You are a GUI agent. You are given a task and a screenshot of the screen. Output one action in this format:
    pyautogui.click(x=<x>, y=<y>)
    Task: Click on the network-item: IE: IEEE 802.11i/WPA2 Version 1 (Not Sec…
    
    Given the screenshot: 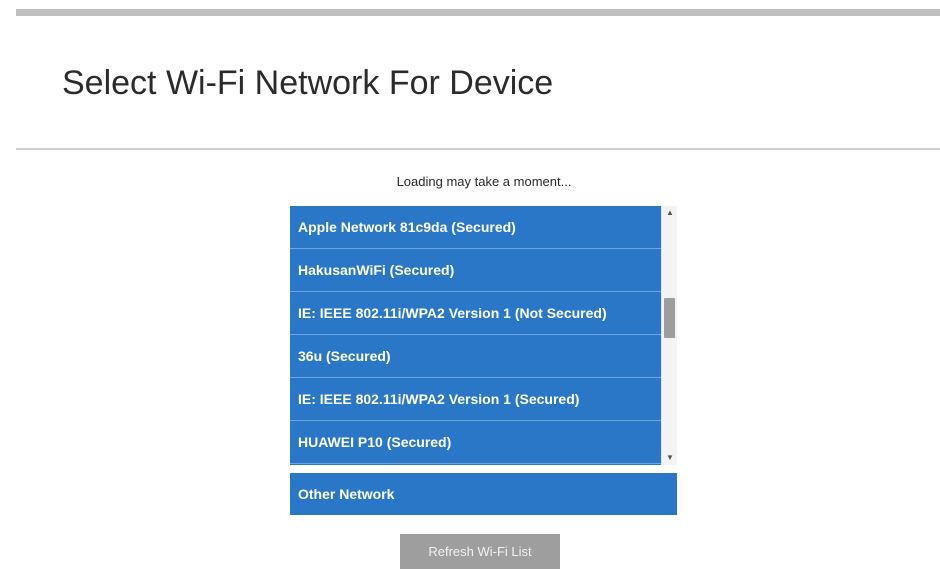 What is the action you would take?
    pyautogui.click(x=475, y=313)
    